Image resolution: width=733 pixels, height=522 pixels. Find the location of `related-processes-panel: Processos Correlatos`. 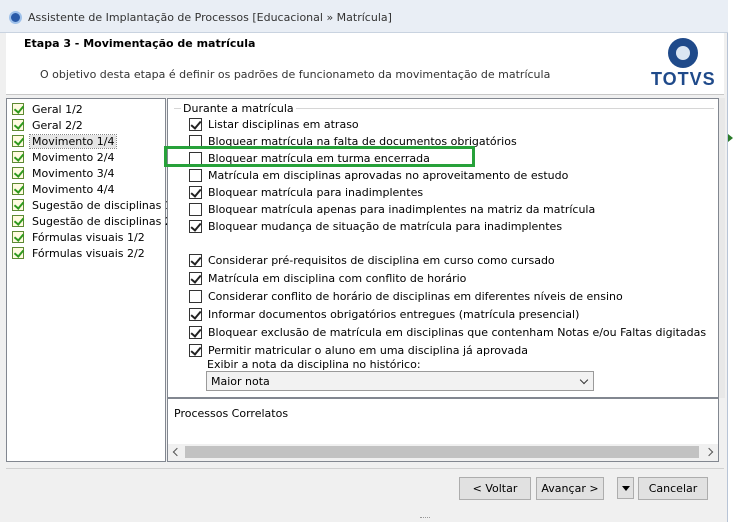

related-processes-panel: Processos Correlatos is located at coordinates (443, 430).